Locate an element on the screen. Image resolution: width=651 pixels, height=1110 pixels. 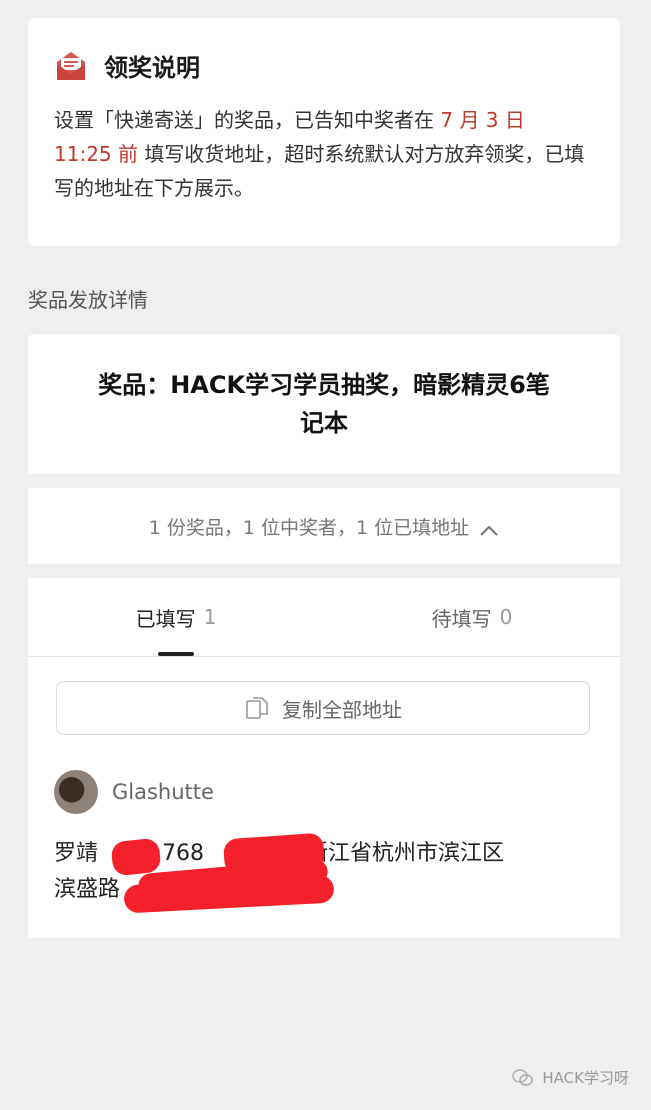
address-part-street: 滨盛路 is located at coordinates (87, 889).